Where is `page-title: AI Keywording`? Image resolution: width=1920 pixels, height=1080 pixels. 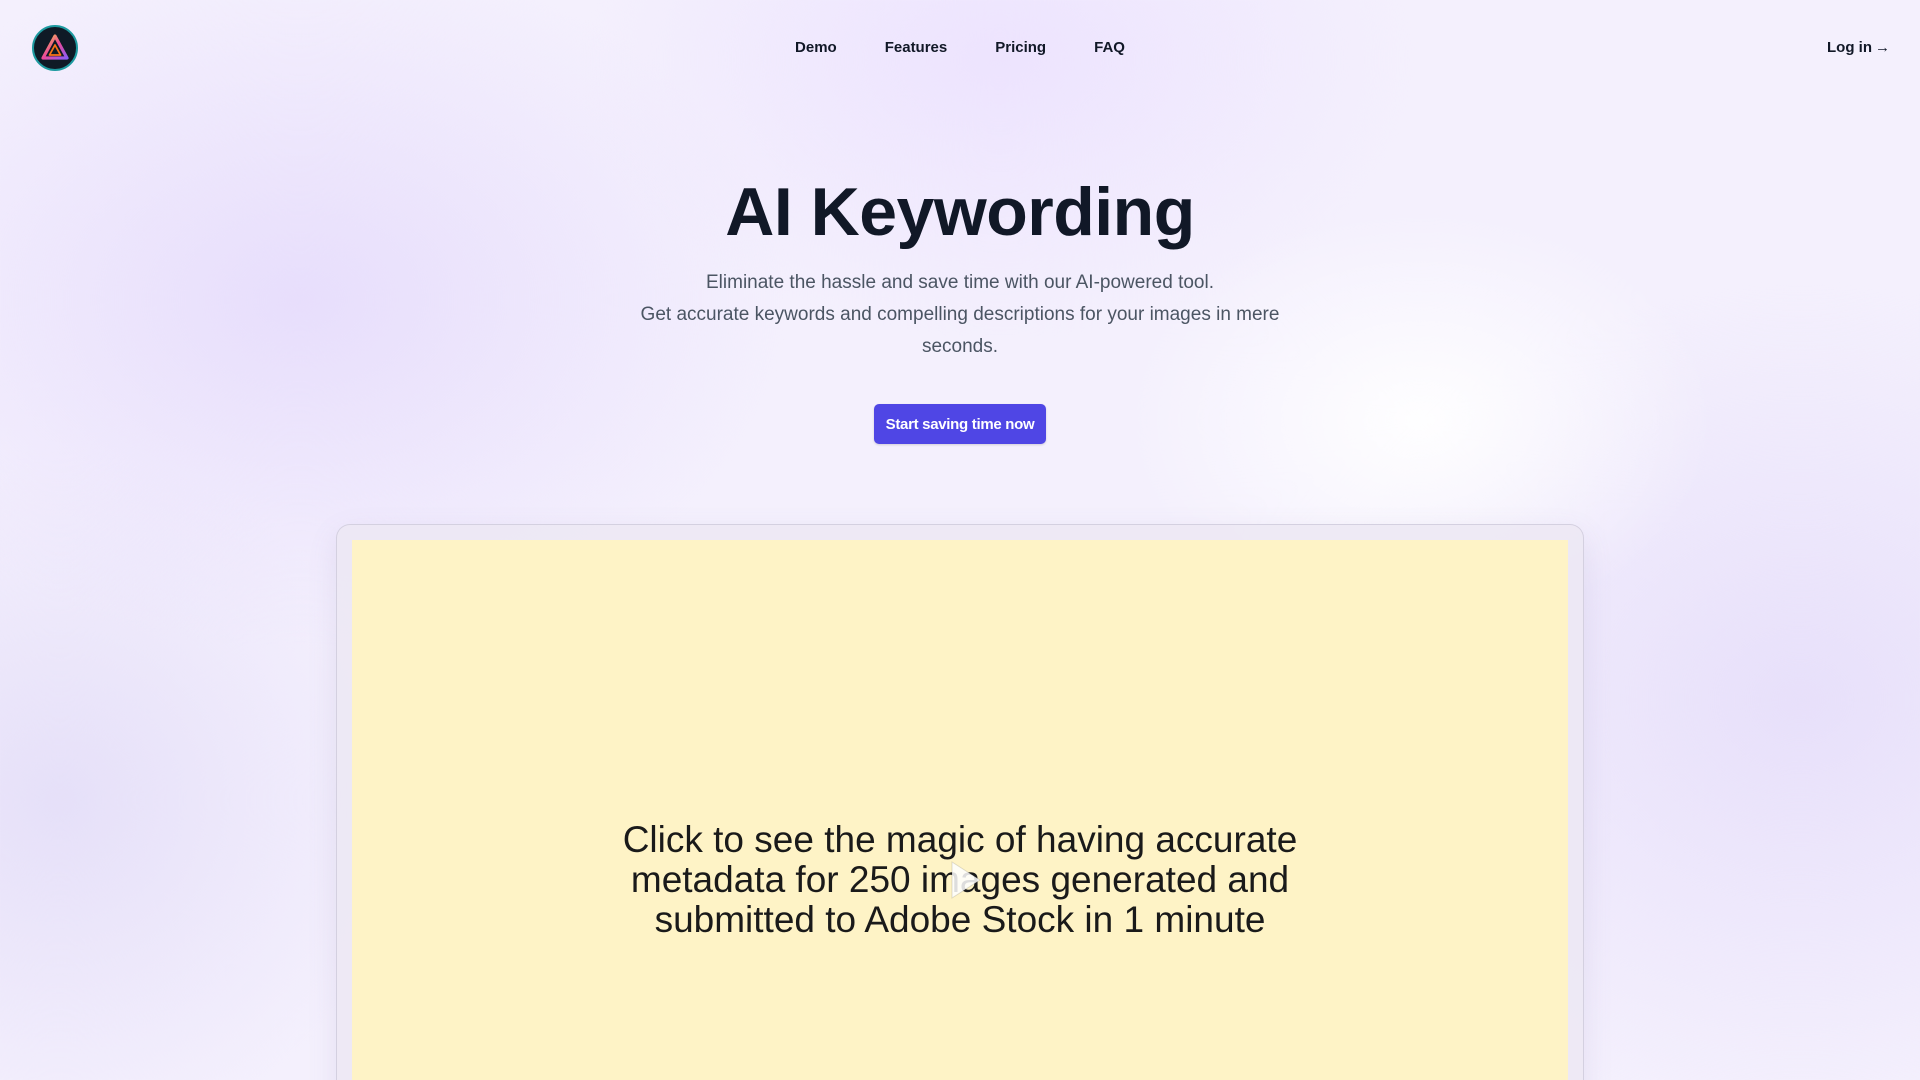 page-title: AI Keywording is located at coordinates (960, 212).